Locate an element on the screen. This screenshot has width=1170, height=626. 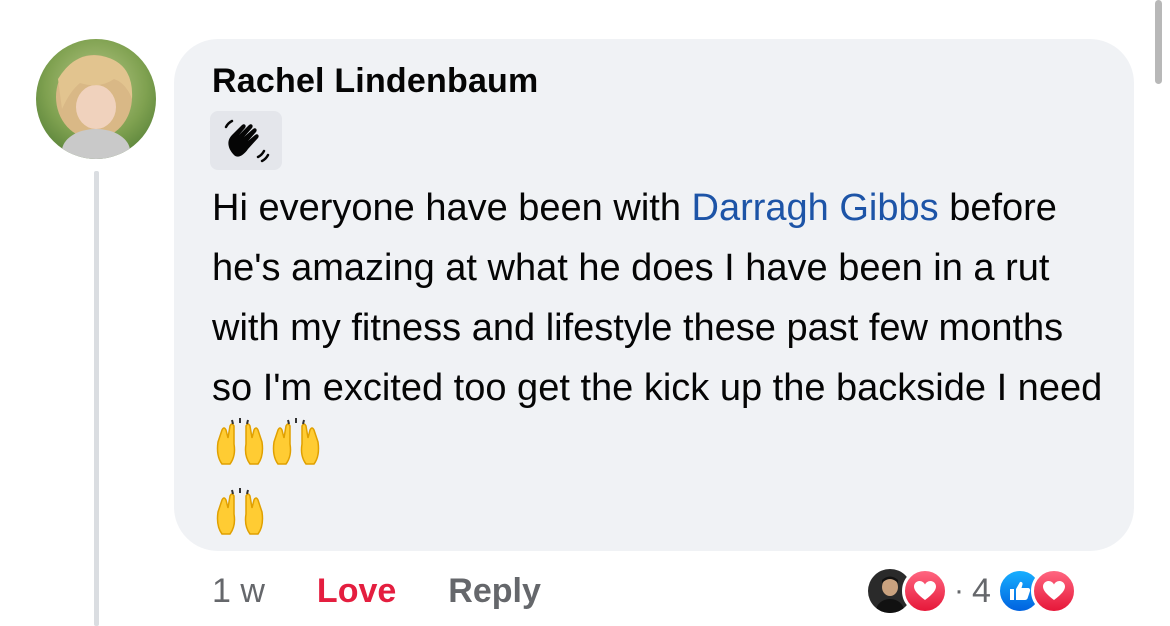
waving-hand-icon is located at coordinates (247, 141).